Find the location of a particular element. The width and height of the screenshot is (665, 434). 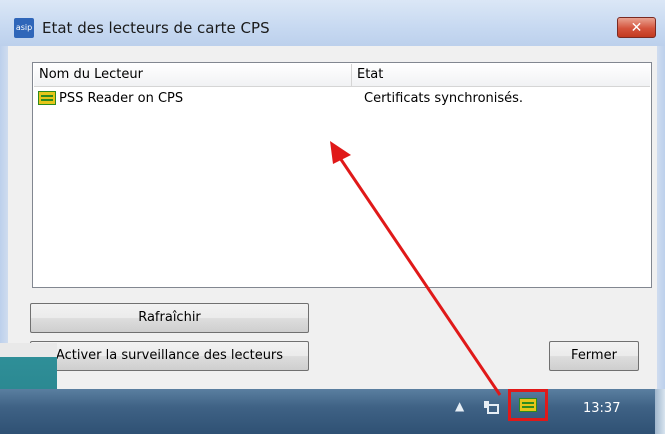

window-frame-right is located at coordinates (661, 240).